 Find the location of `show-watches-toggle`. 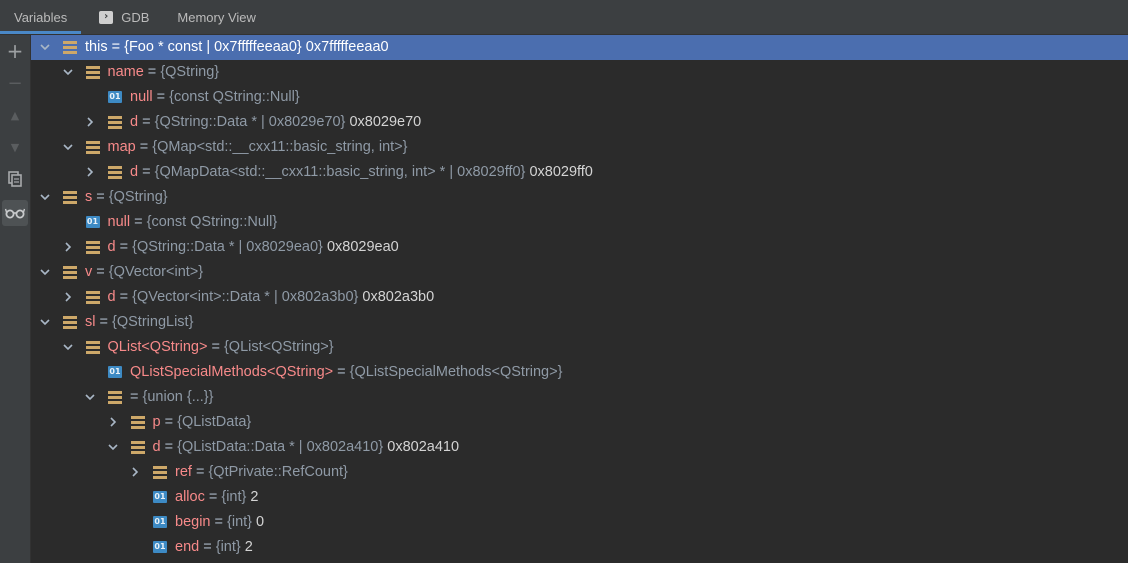

show-watches-toggle is located at coordinates (15, 213).